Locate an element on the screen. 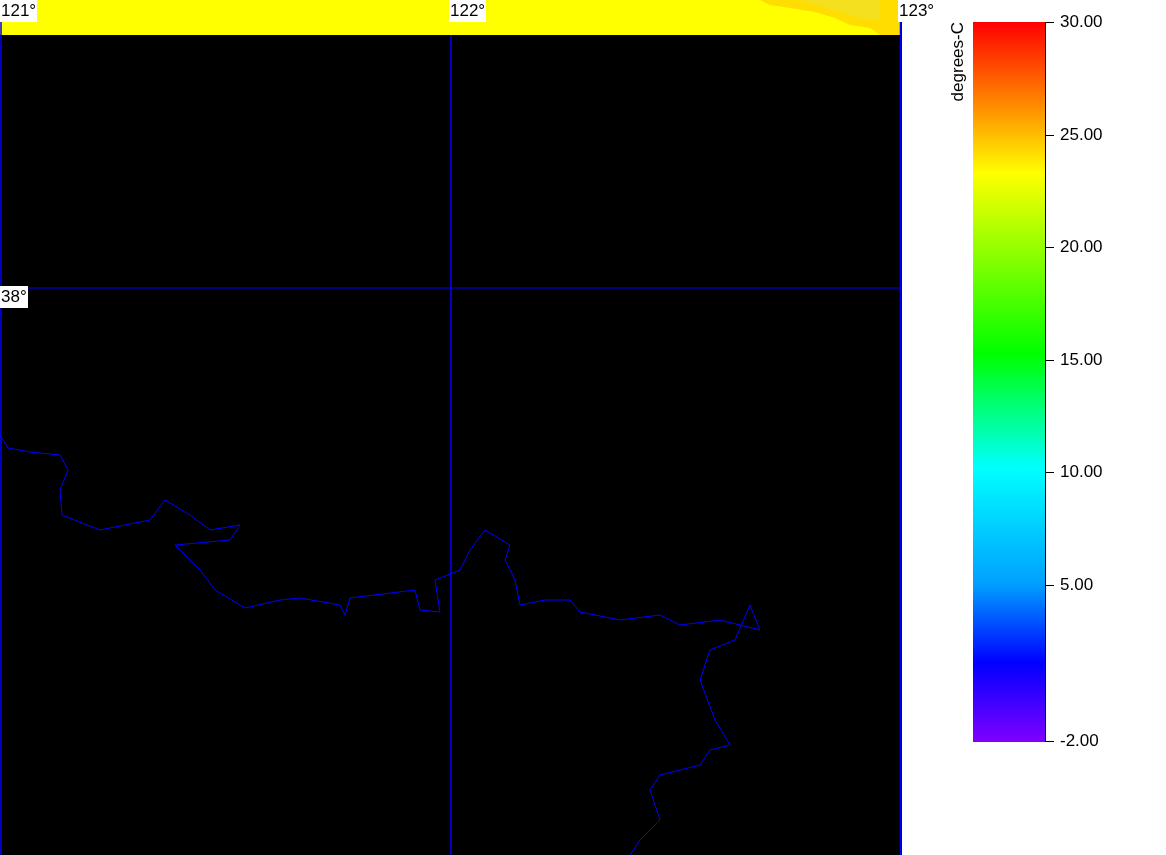  grid-label: 123° is located at coordinates (917, 11).